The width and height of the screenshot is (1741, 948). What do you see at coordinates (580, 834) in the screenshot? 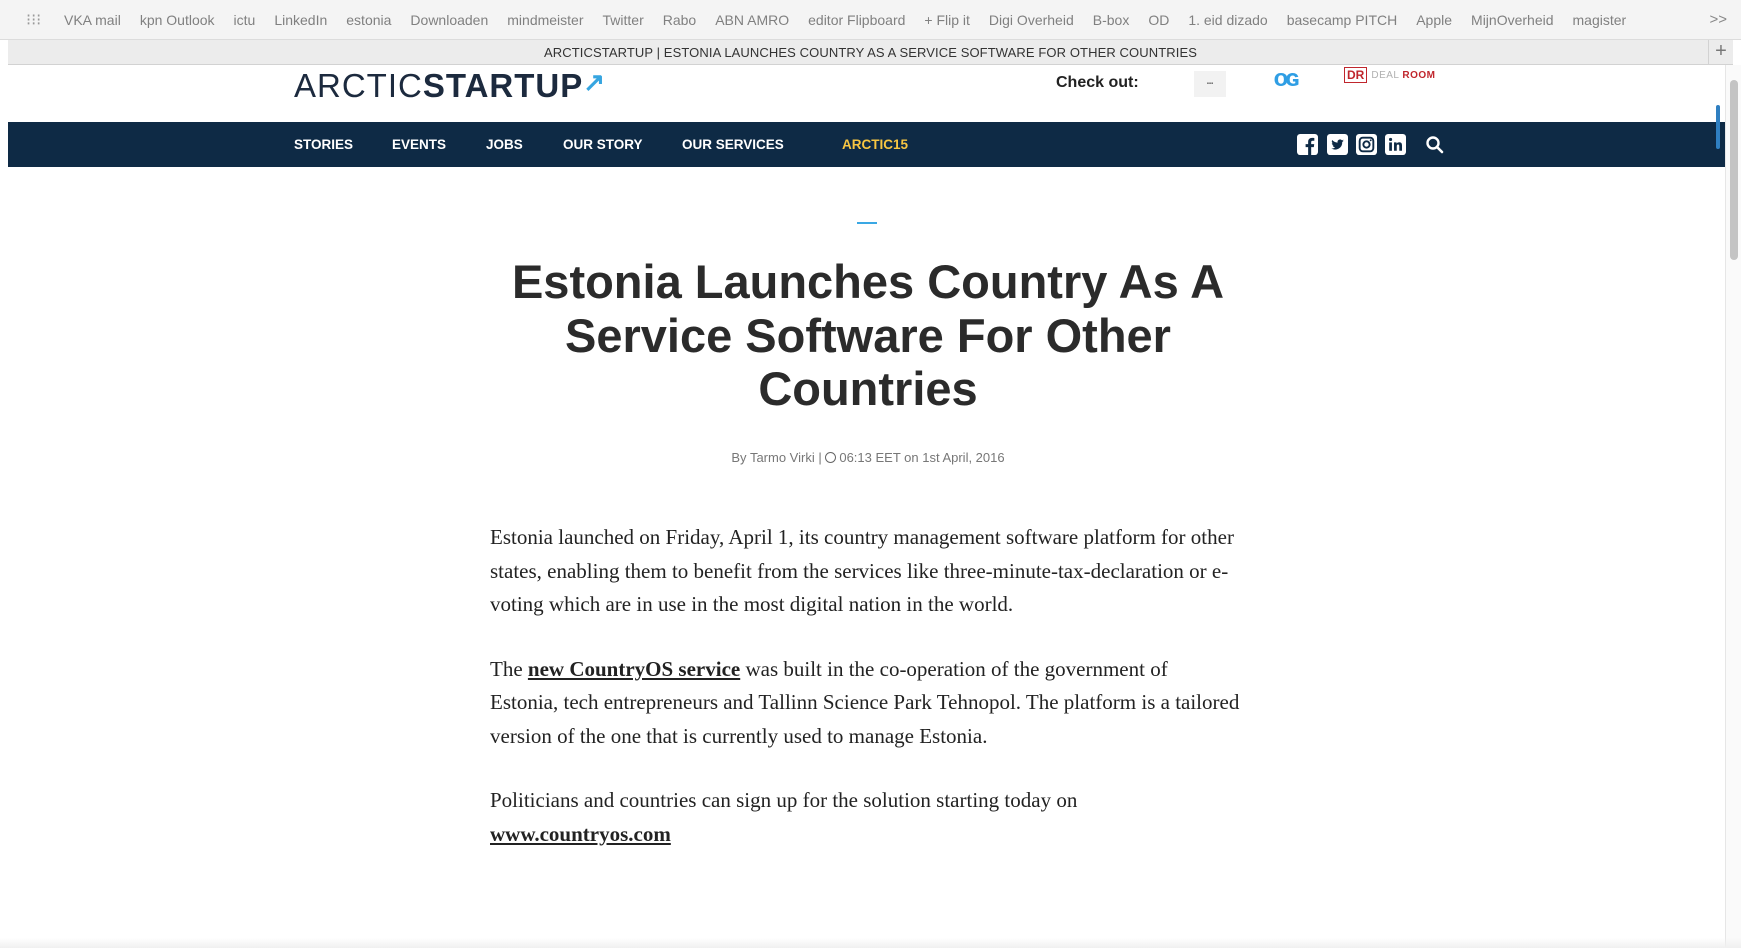
I see `countryos-url-link: www.countryos.com` at bounding box center [580, 834].